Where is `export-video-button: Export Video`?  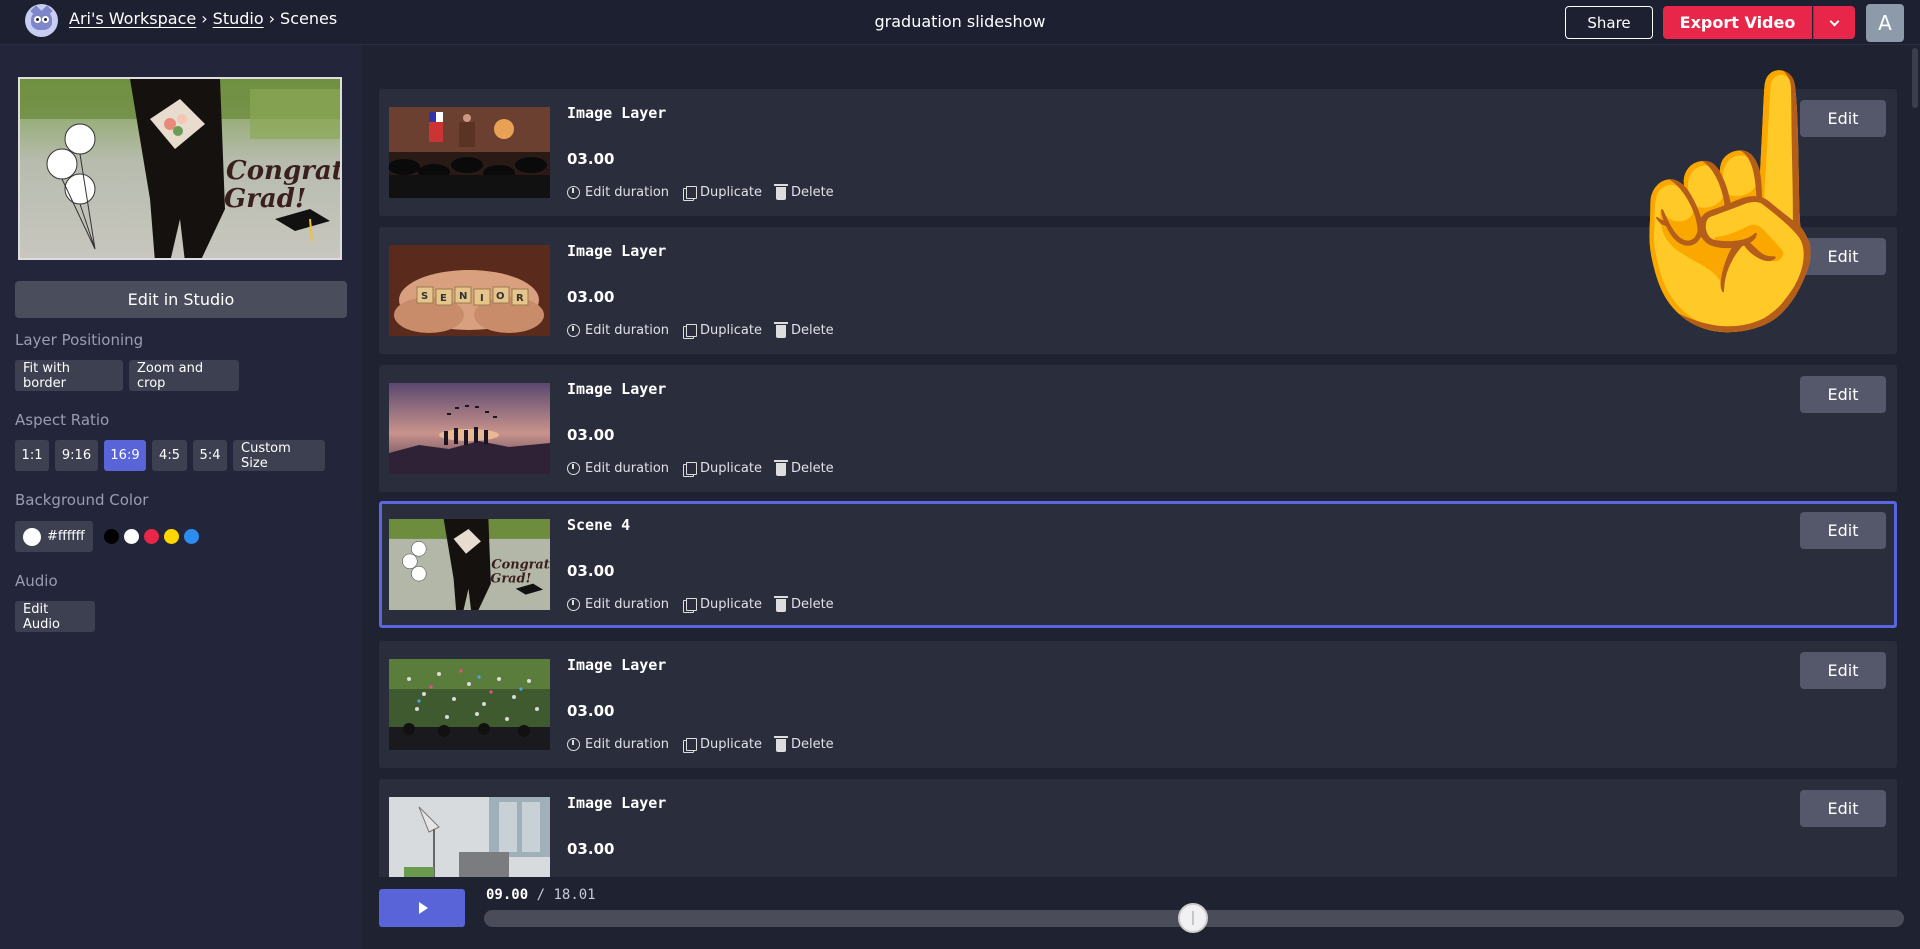
export-video-button: Export Video is located at coordinates (1737, 22).